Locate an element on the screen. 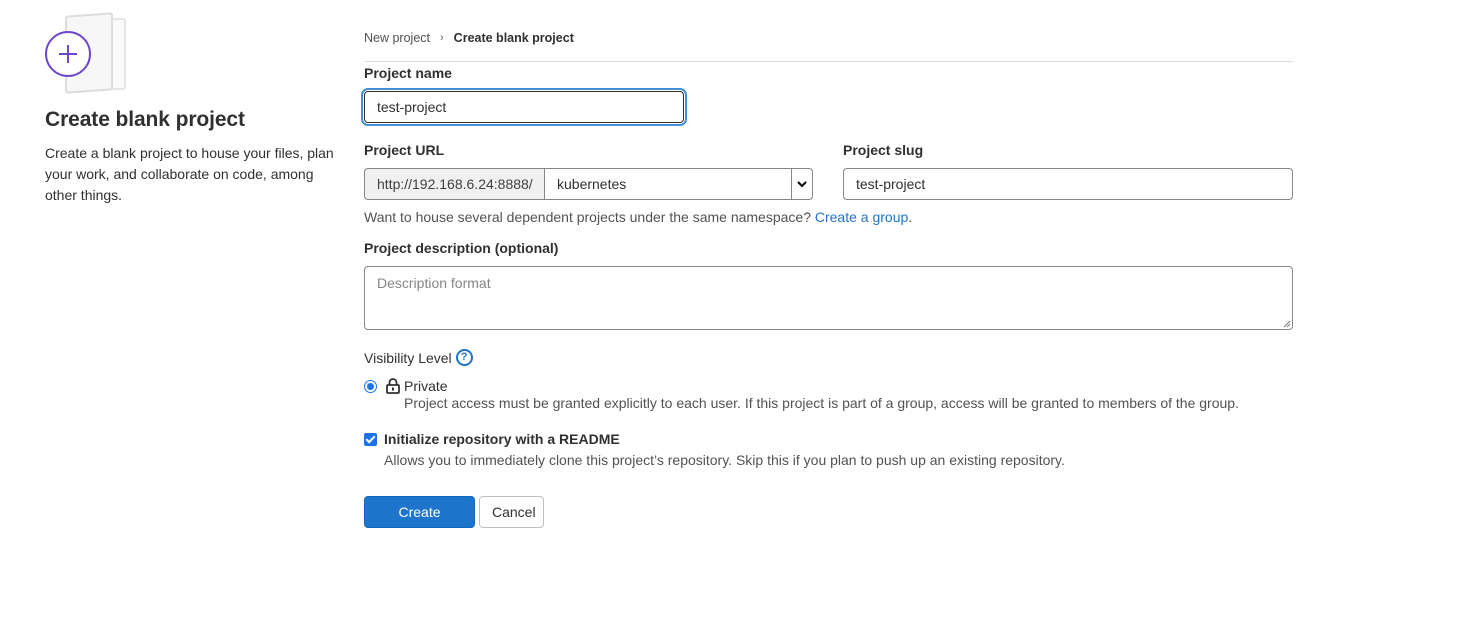 This screenshot has width=1474, height=621. project-name-label: Project name is located at coordinates (408, 73).